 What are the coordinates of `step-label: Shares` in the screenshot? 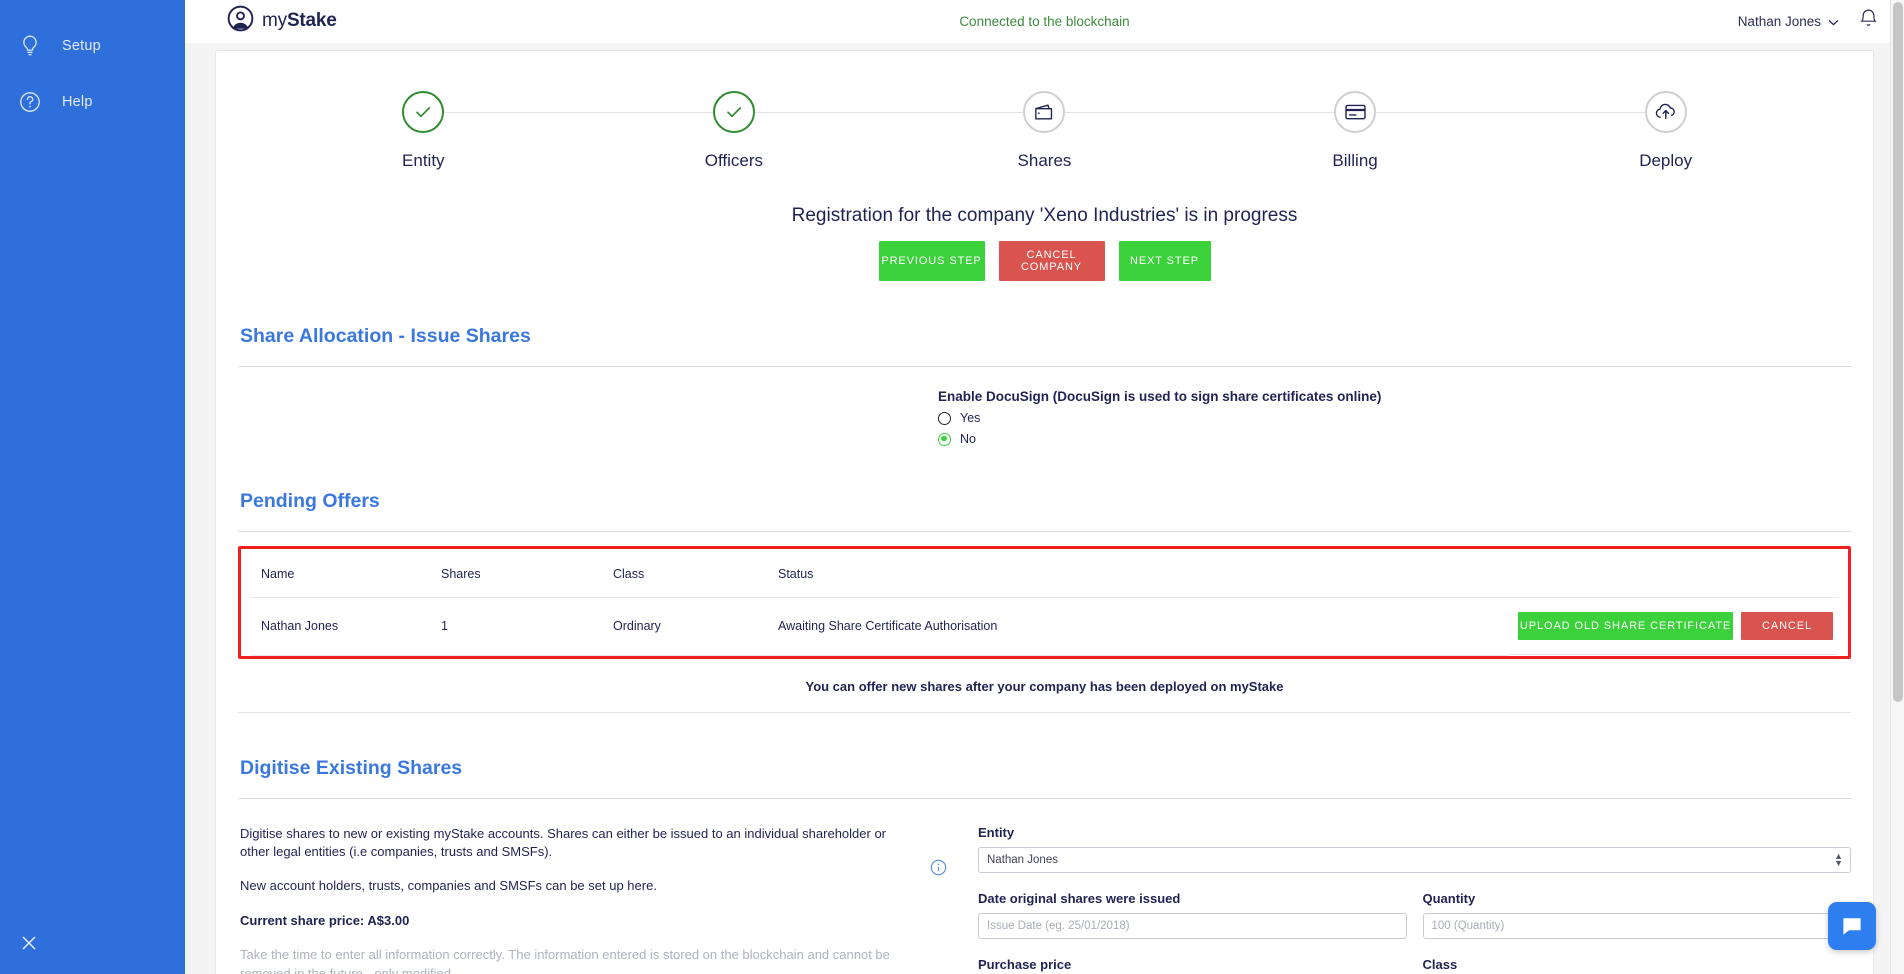 It's located at (1044, 160).